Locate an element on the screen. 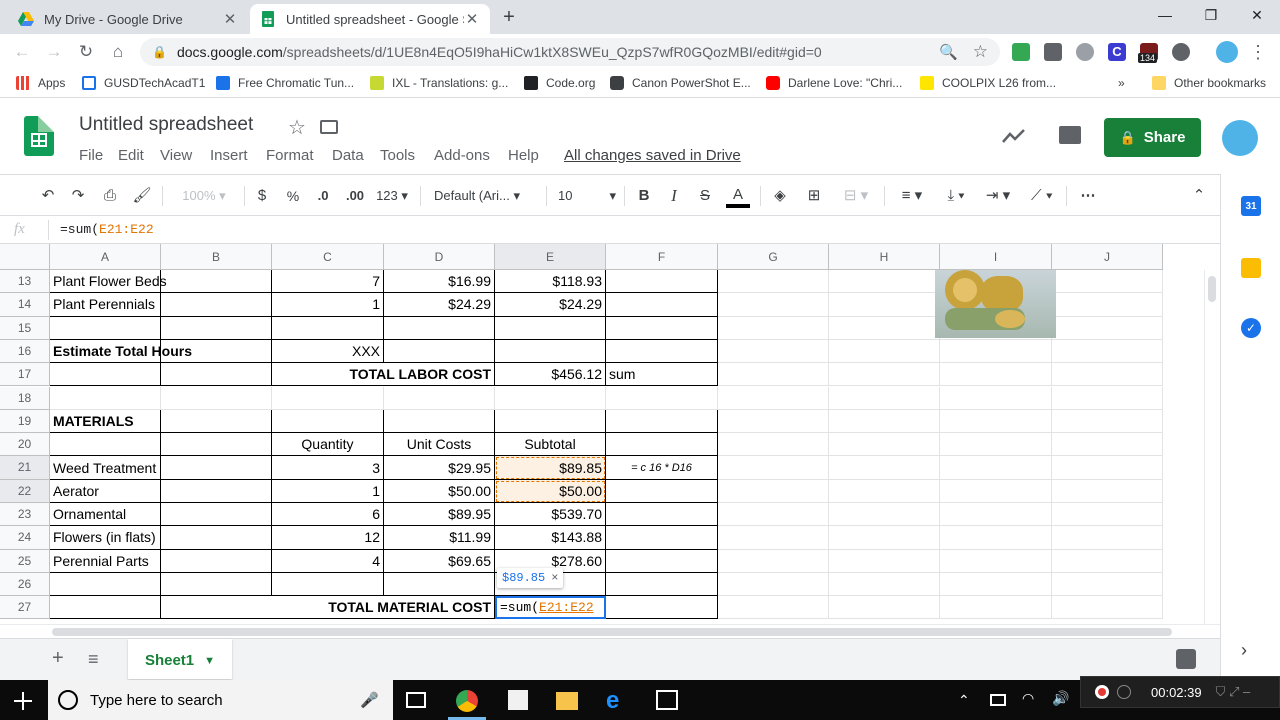 The height and width of the screenshot is (720, 1280). cell-E19 is located at coordinates (550, 421).